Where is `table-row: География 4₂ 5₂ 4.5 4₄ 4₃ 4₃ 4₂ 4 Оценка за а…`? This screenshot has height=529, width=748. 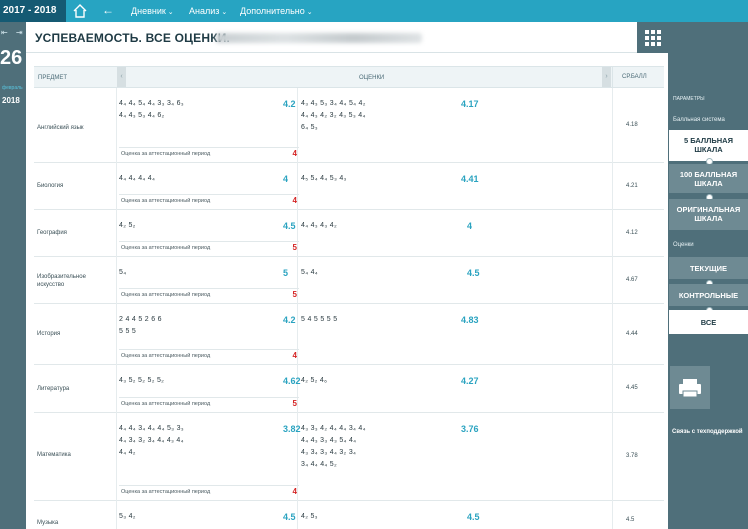 table-row: География 4₂ 5₂ 4.5 4₄ 4₃ 4₃ 4₂ 4 Оценка за а… is located at coordinates (349, 233).